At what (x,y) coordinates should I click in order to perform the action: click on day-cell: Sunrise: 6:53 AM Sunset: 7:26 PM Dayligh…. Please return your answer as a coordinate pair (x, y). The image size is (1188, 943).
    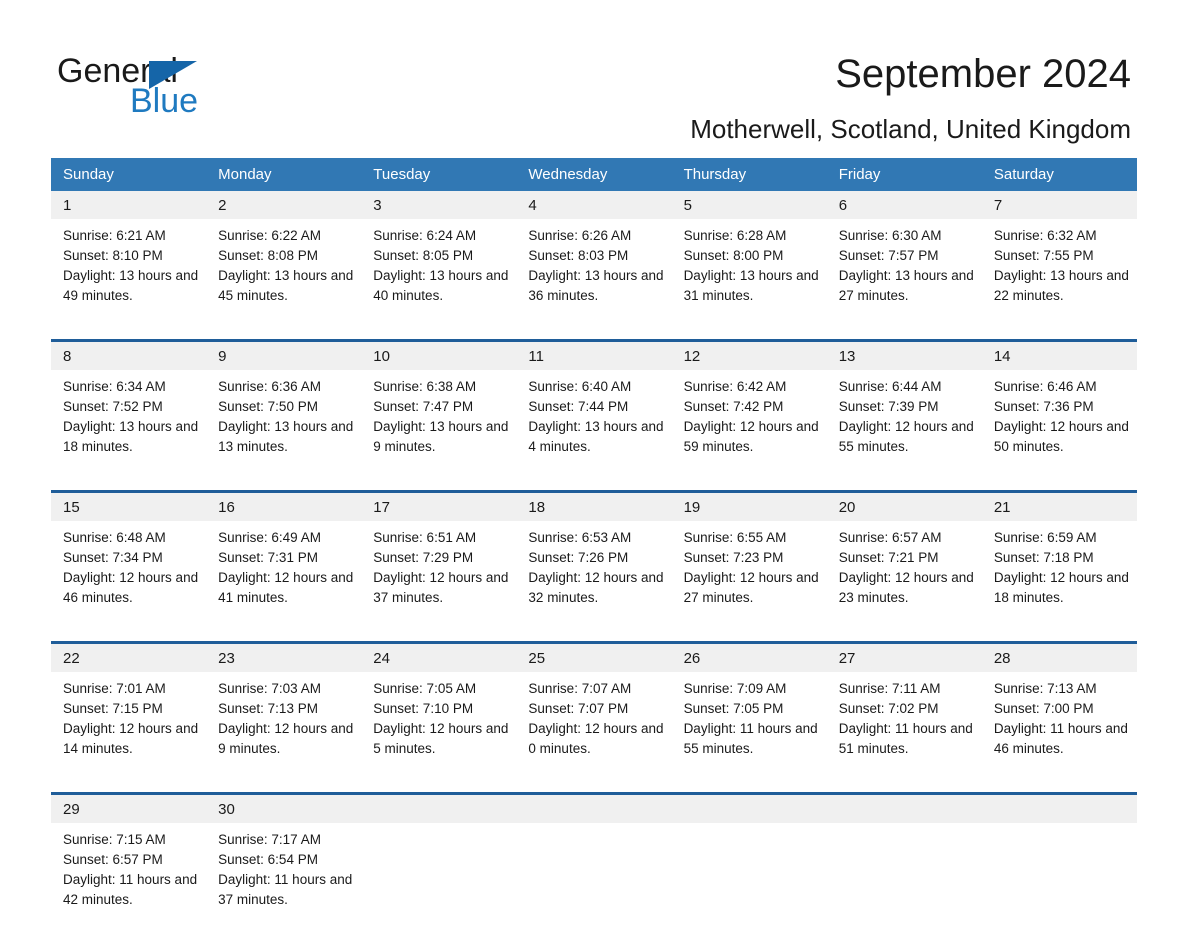
    Looking at the image, I should click on (594, 582).